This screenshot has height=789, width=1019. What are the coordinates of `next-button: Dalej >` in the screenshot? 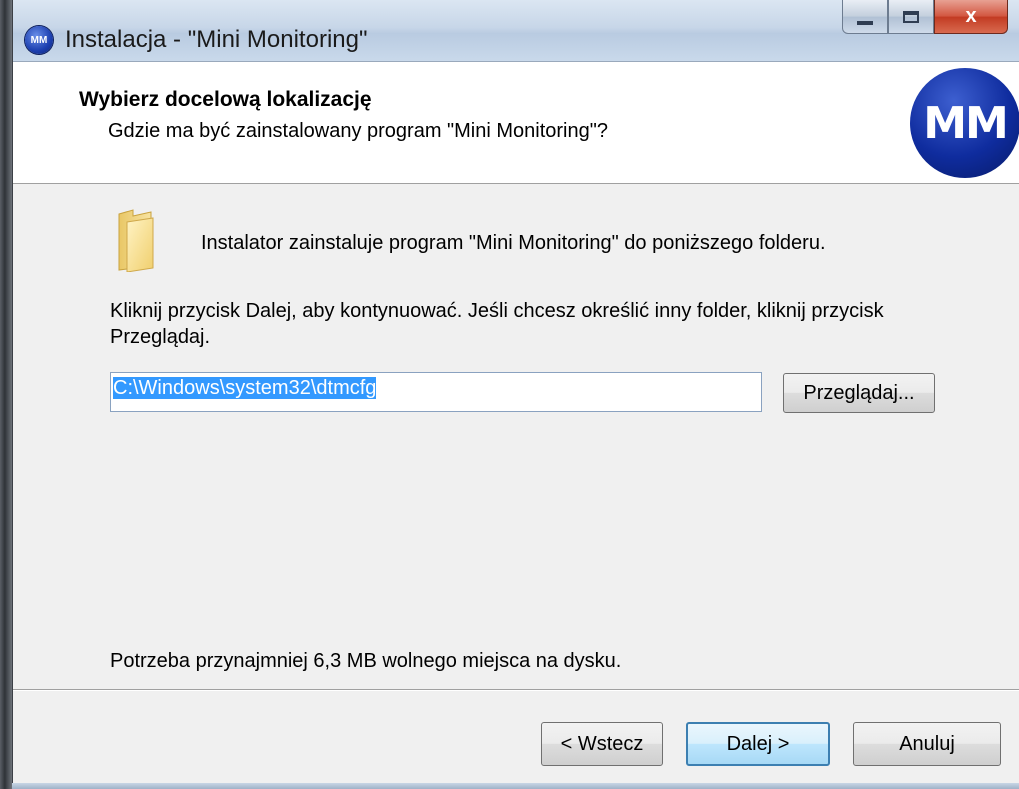 It's located at (758, 744).